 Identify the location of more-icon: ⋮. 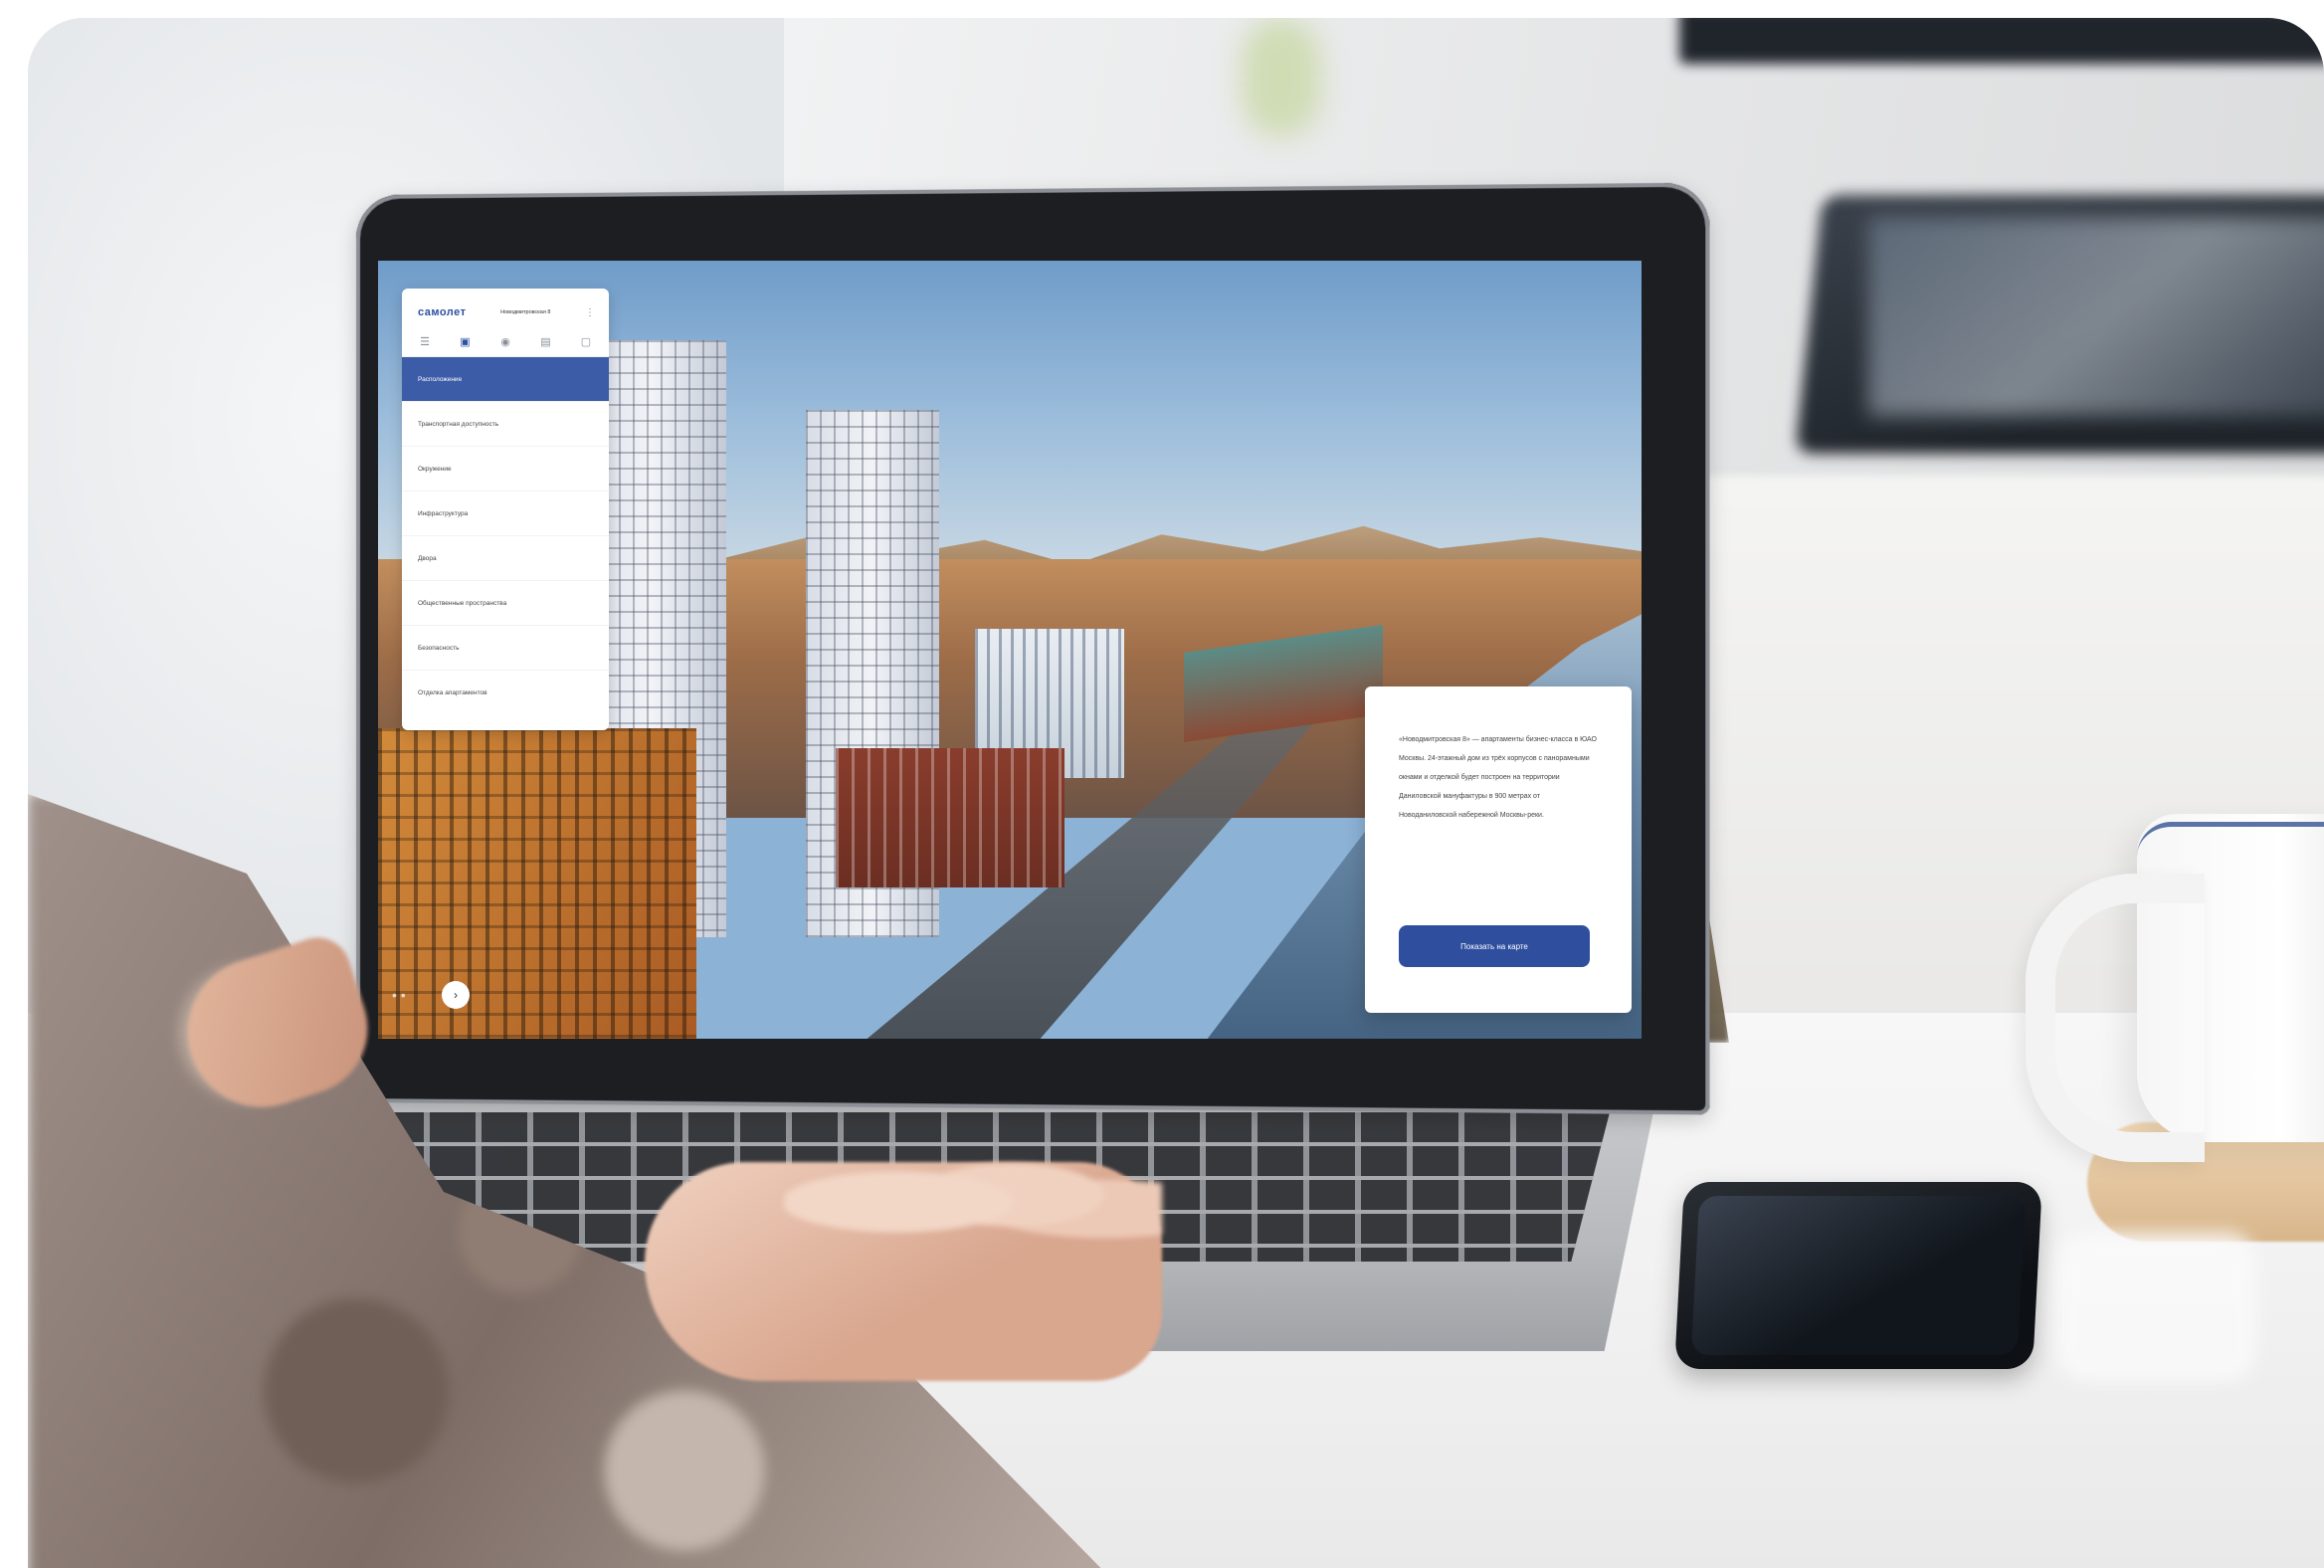
(590, 312).